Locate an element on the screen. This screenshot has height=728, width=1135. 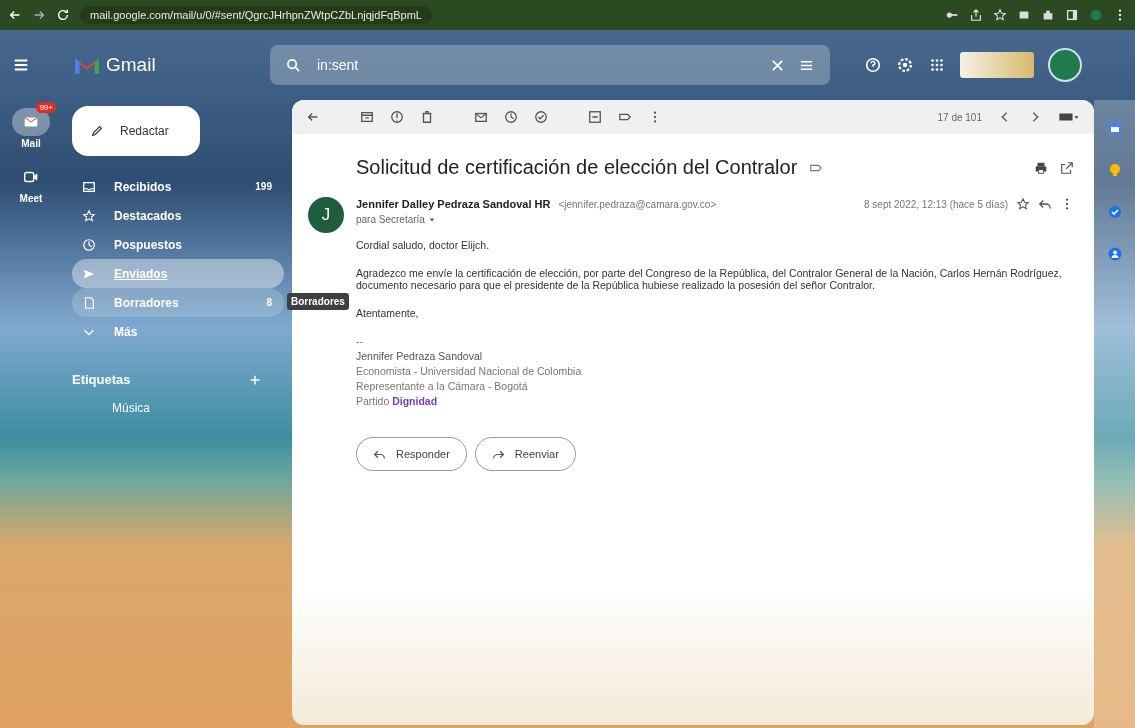
signature-line: Economista - Universidad Nacional de Colombia is located at coordinates (469, 371).